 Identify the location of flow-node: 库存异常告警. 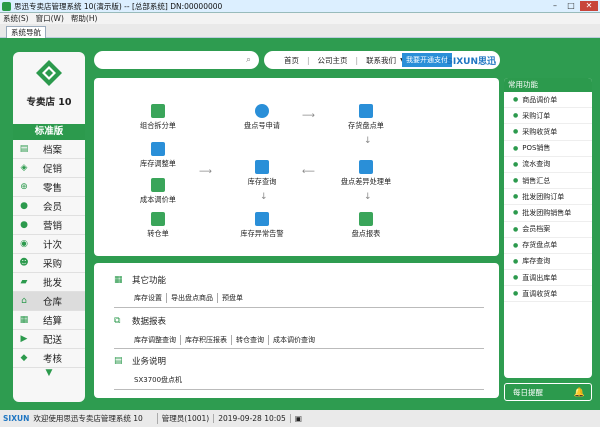
(262, 225).